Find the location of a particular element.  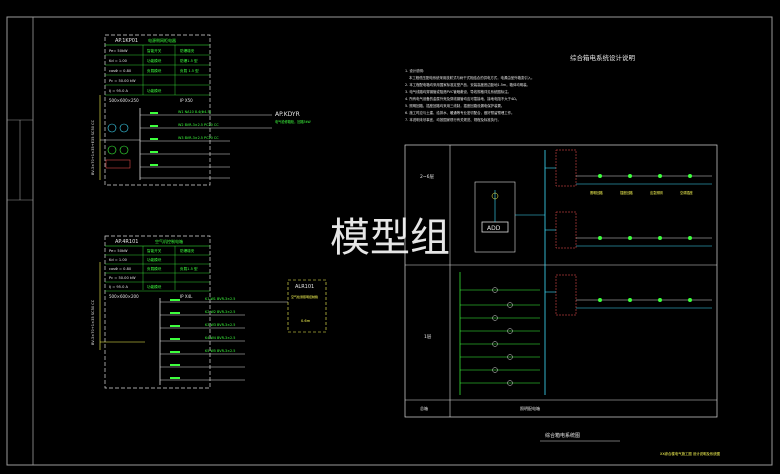

note-line-7: 6. 施工时应与土建、给排水、暖通等专业密切配合，做好预留预埋工作。 is located at coordinates (459, 112).